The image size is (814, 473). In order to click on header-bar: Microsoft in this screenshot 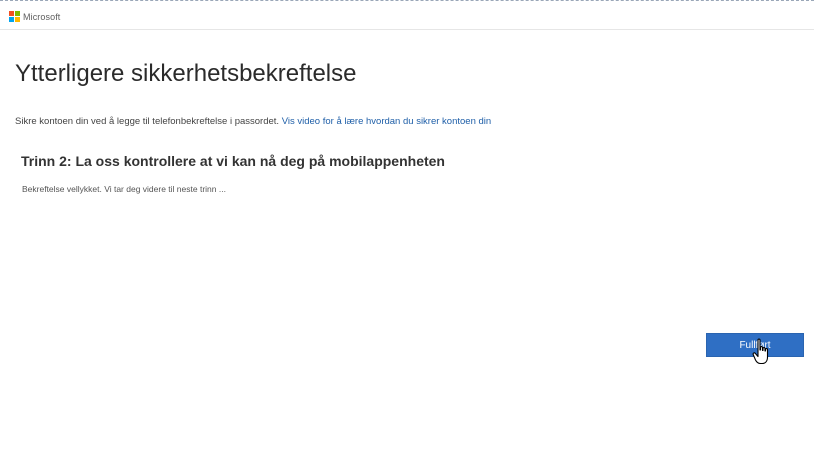, I will do `click(407, 16)`.